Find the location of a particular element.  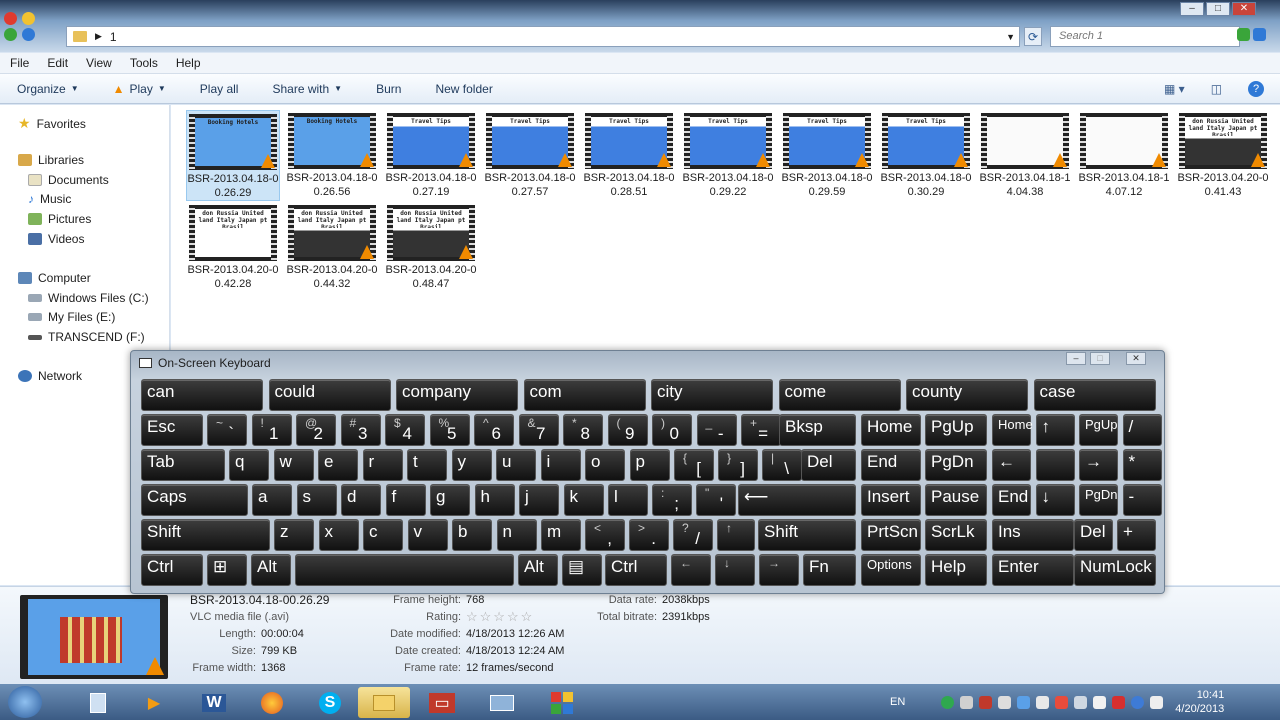

key-o: o is located at coordinates (605, 465).